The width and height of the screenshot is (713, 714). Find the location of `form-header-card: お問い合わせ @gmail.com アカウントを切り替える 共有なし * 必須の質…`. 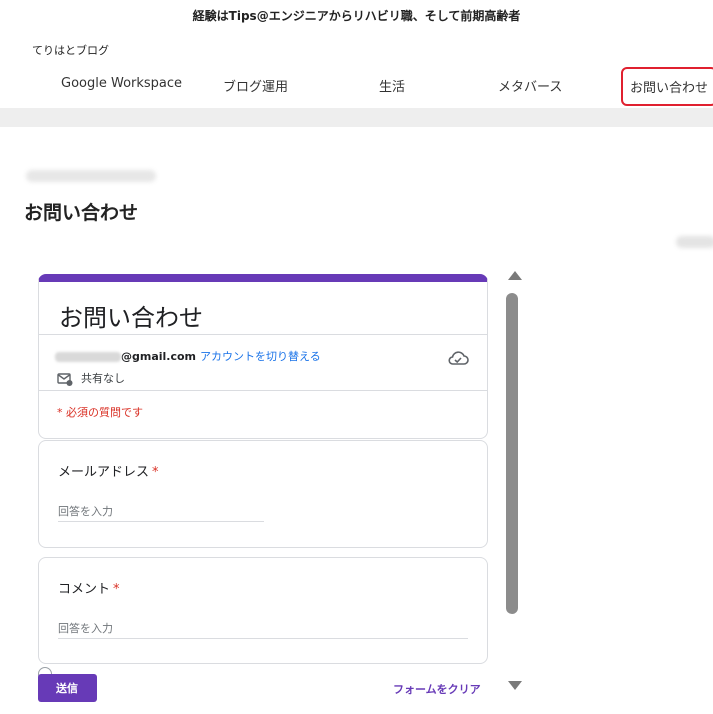

form-header-card: お問い合わせ @gmail.com アカウントを切り替える 共有なし * 必須の質… is located at coordinates (263, 356).